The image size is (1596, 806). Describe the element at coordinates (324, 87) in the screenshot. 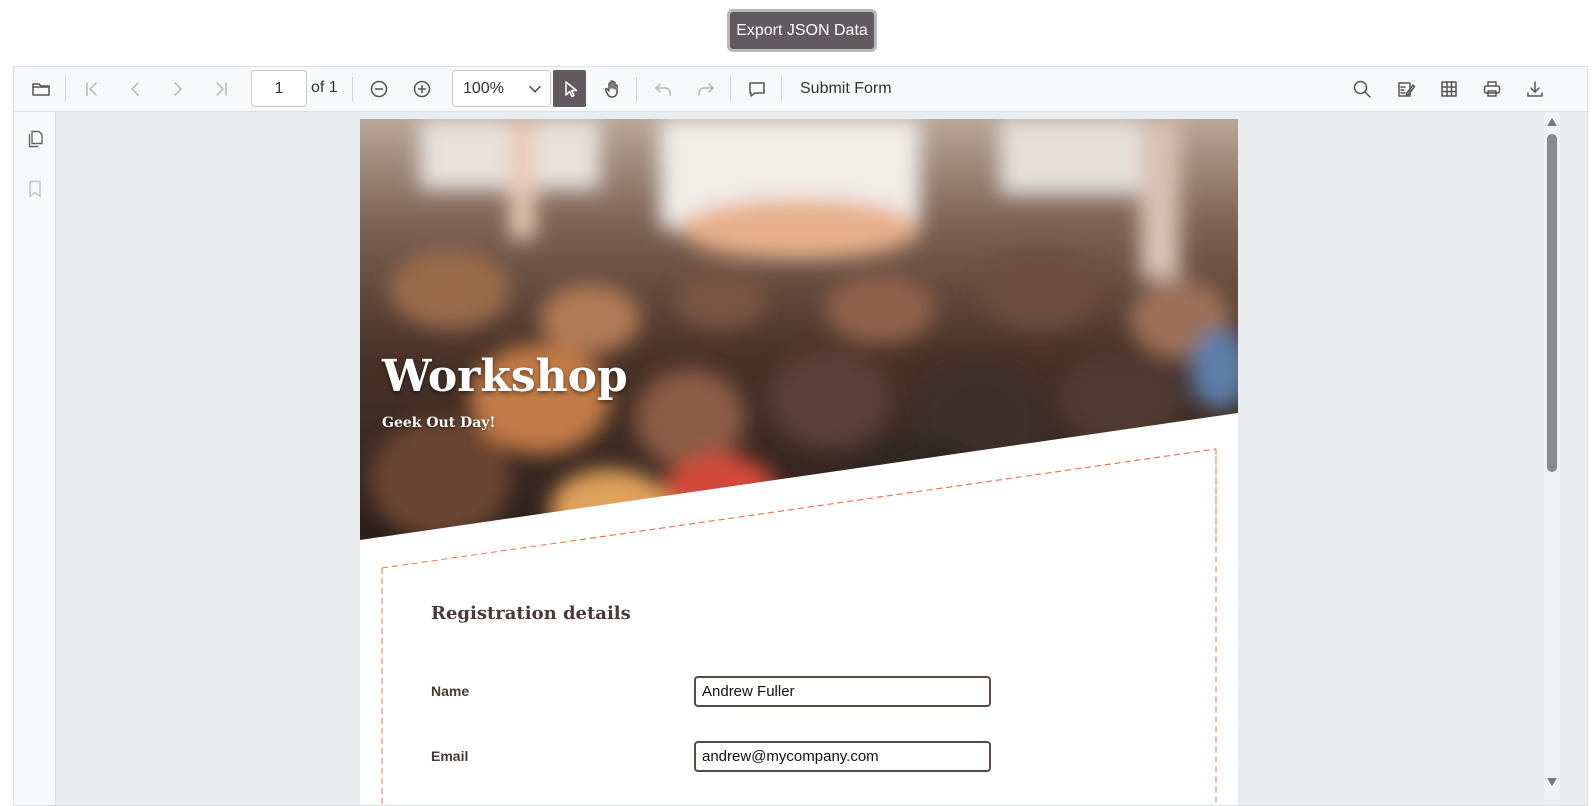

I see `page-count-label: of 1` at that location.